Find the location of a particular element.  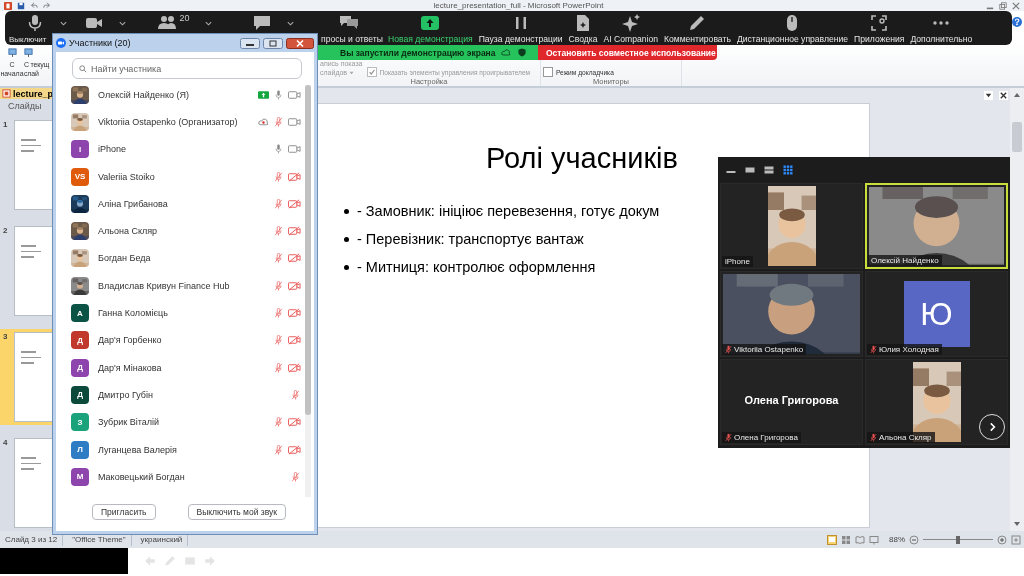

undo-icon is located at coordinates (34, 5).